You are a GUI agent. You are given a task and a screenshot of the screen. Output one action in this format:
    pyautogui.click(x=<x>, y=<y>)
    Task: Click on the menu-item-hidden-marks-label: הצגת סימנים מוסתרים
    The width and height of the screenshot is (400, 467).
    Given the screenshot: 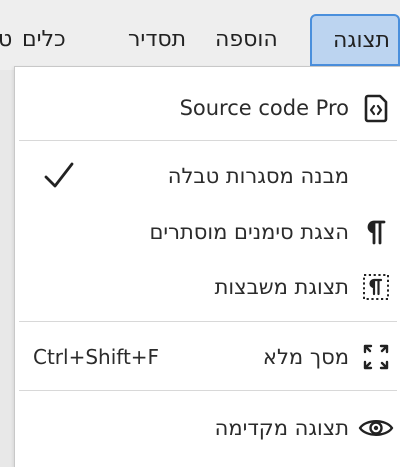 What is the action you would take?
    pyautogui.click(x=249, y=232)
    